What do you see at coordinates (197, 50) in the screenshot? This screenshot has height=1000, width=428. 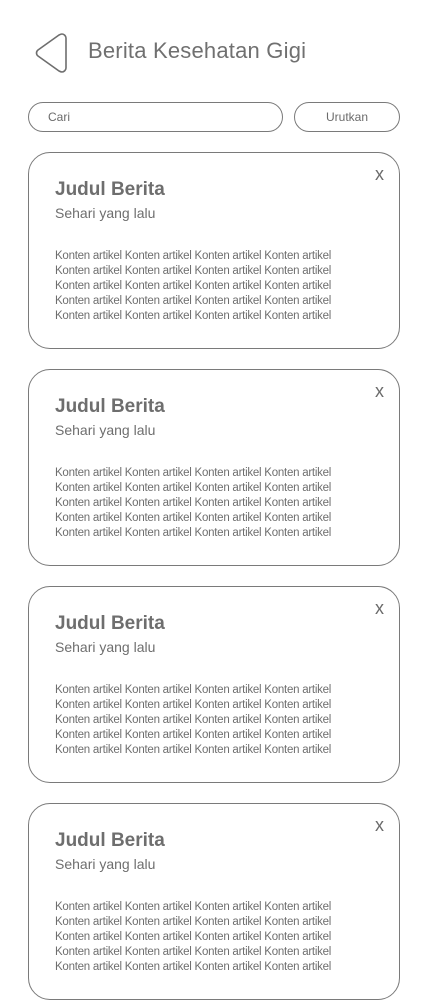 I see `page-title: Berita Kesehatan Gigi` at bounding box center [197, 50].